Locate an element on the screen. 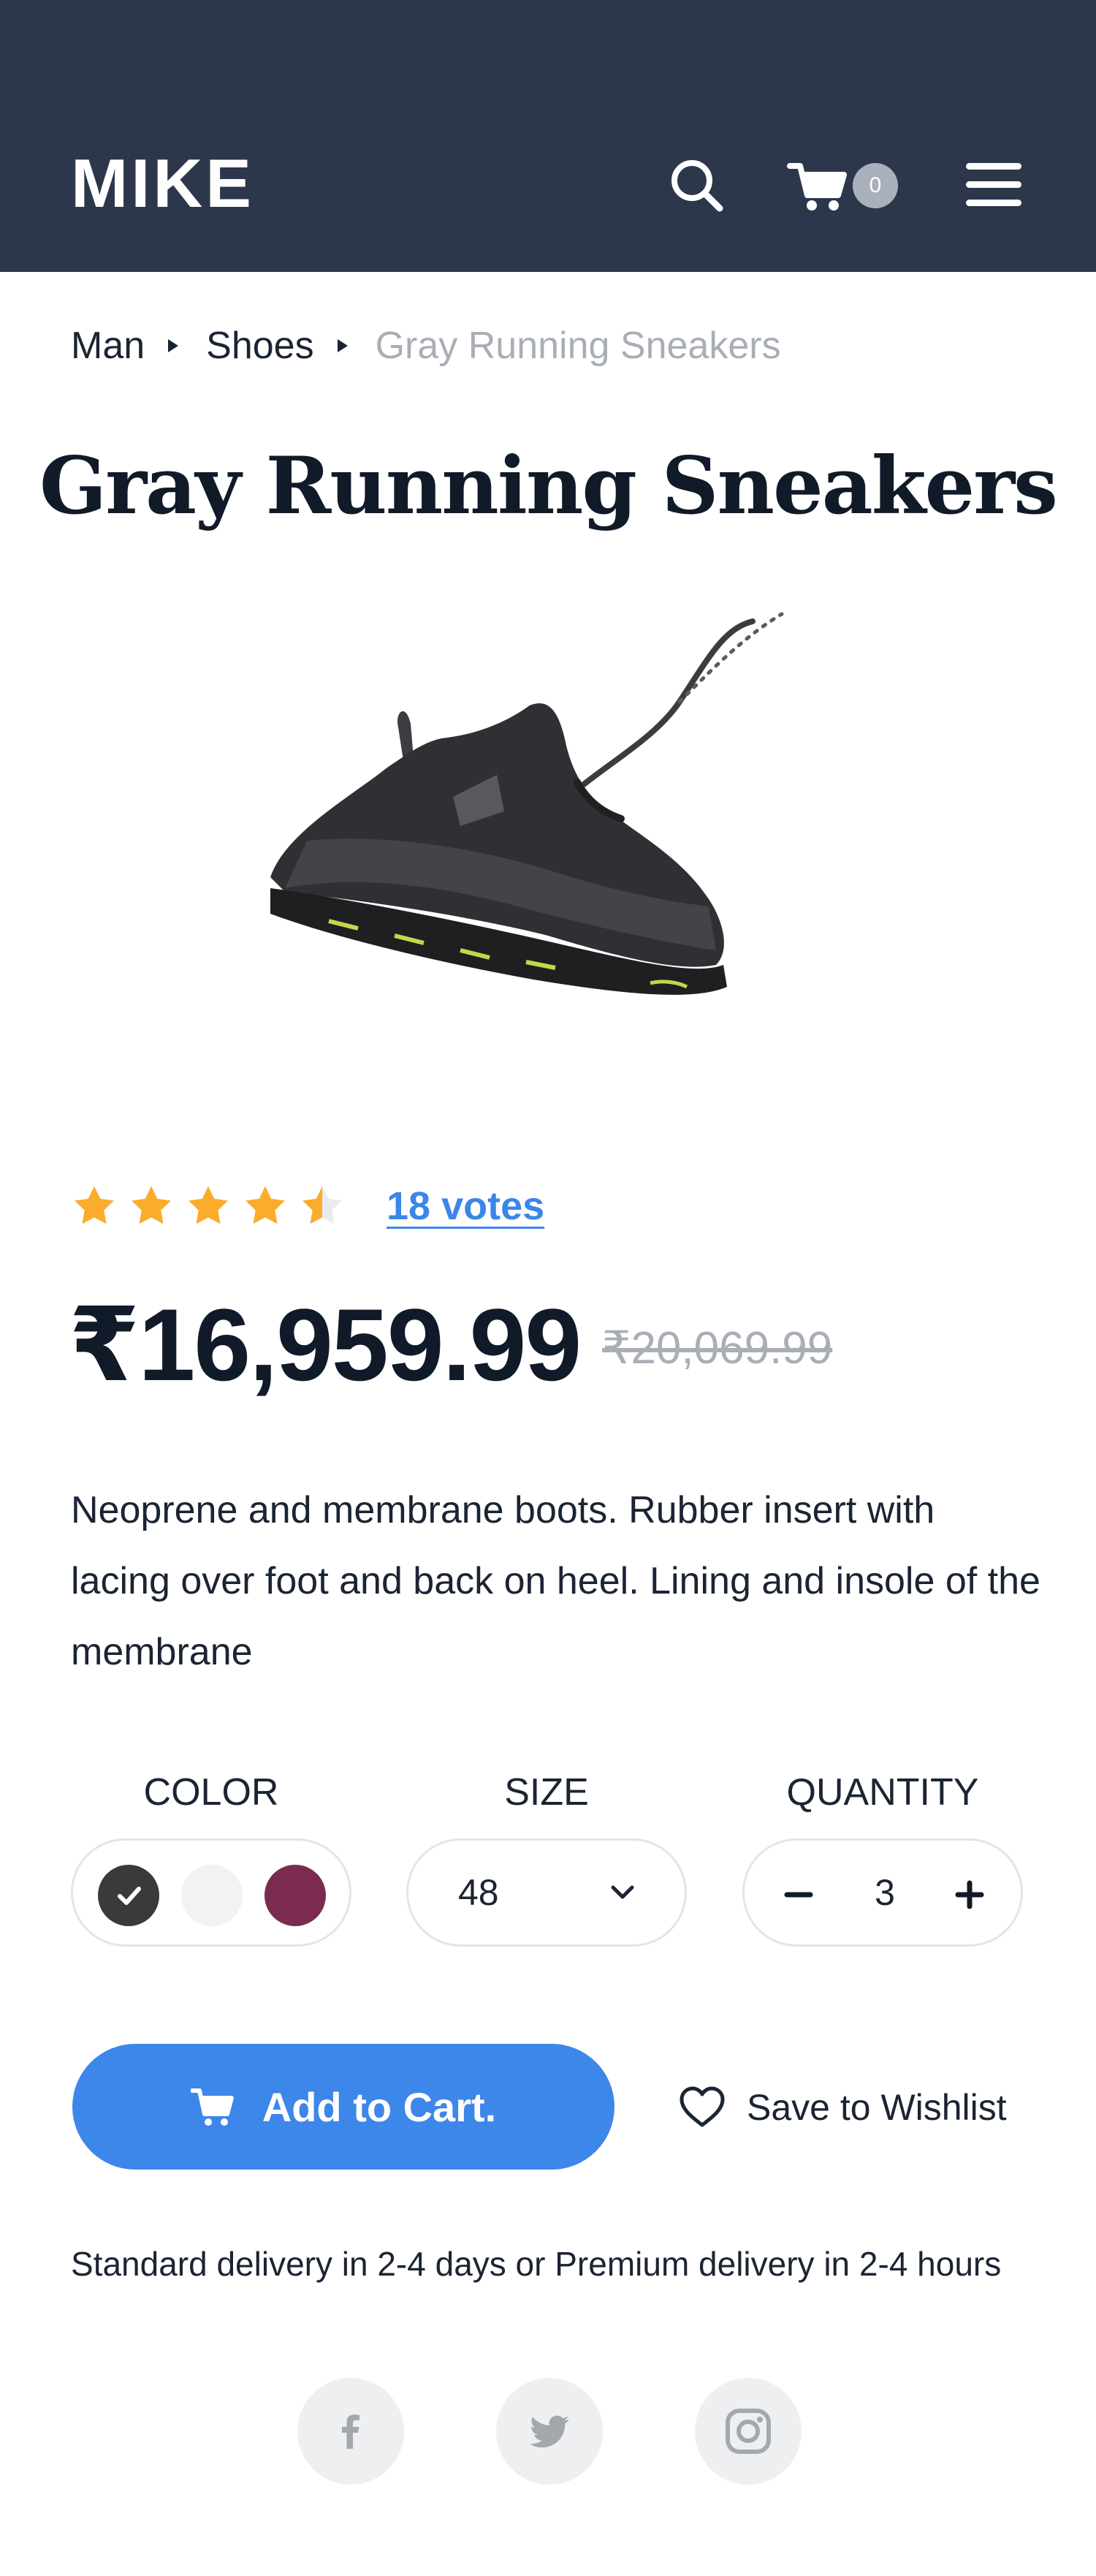  add-to-cart-button: Add to Cart. is located at coordinates (343, 2107).